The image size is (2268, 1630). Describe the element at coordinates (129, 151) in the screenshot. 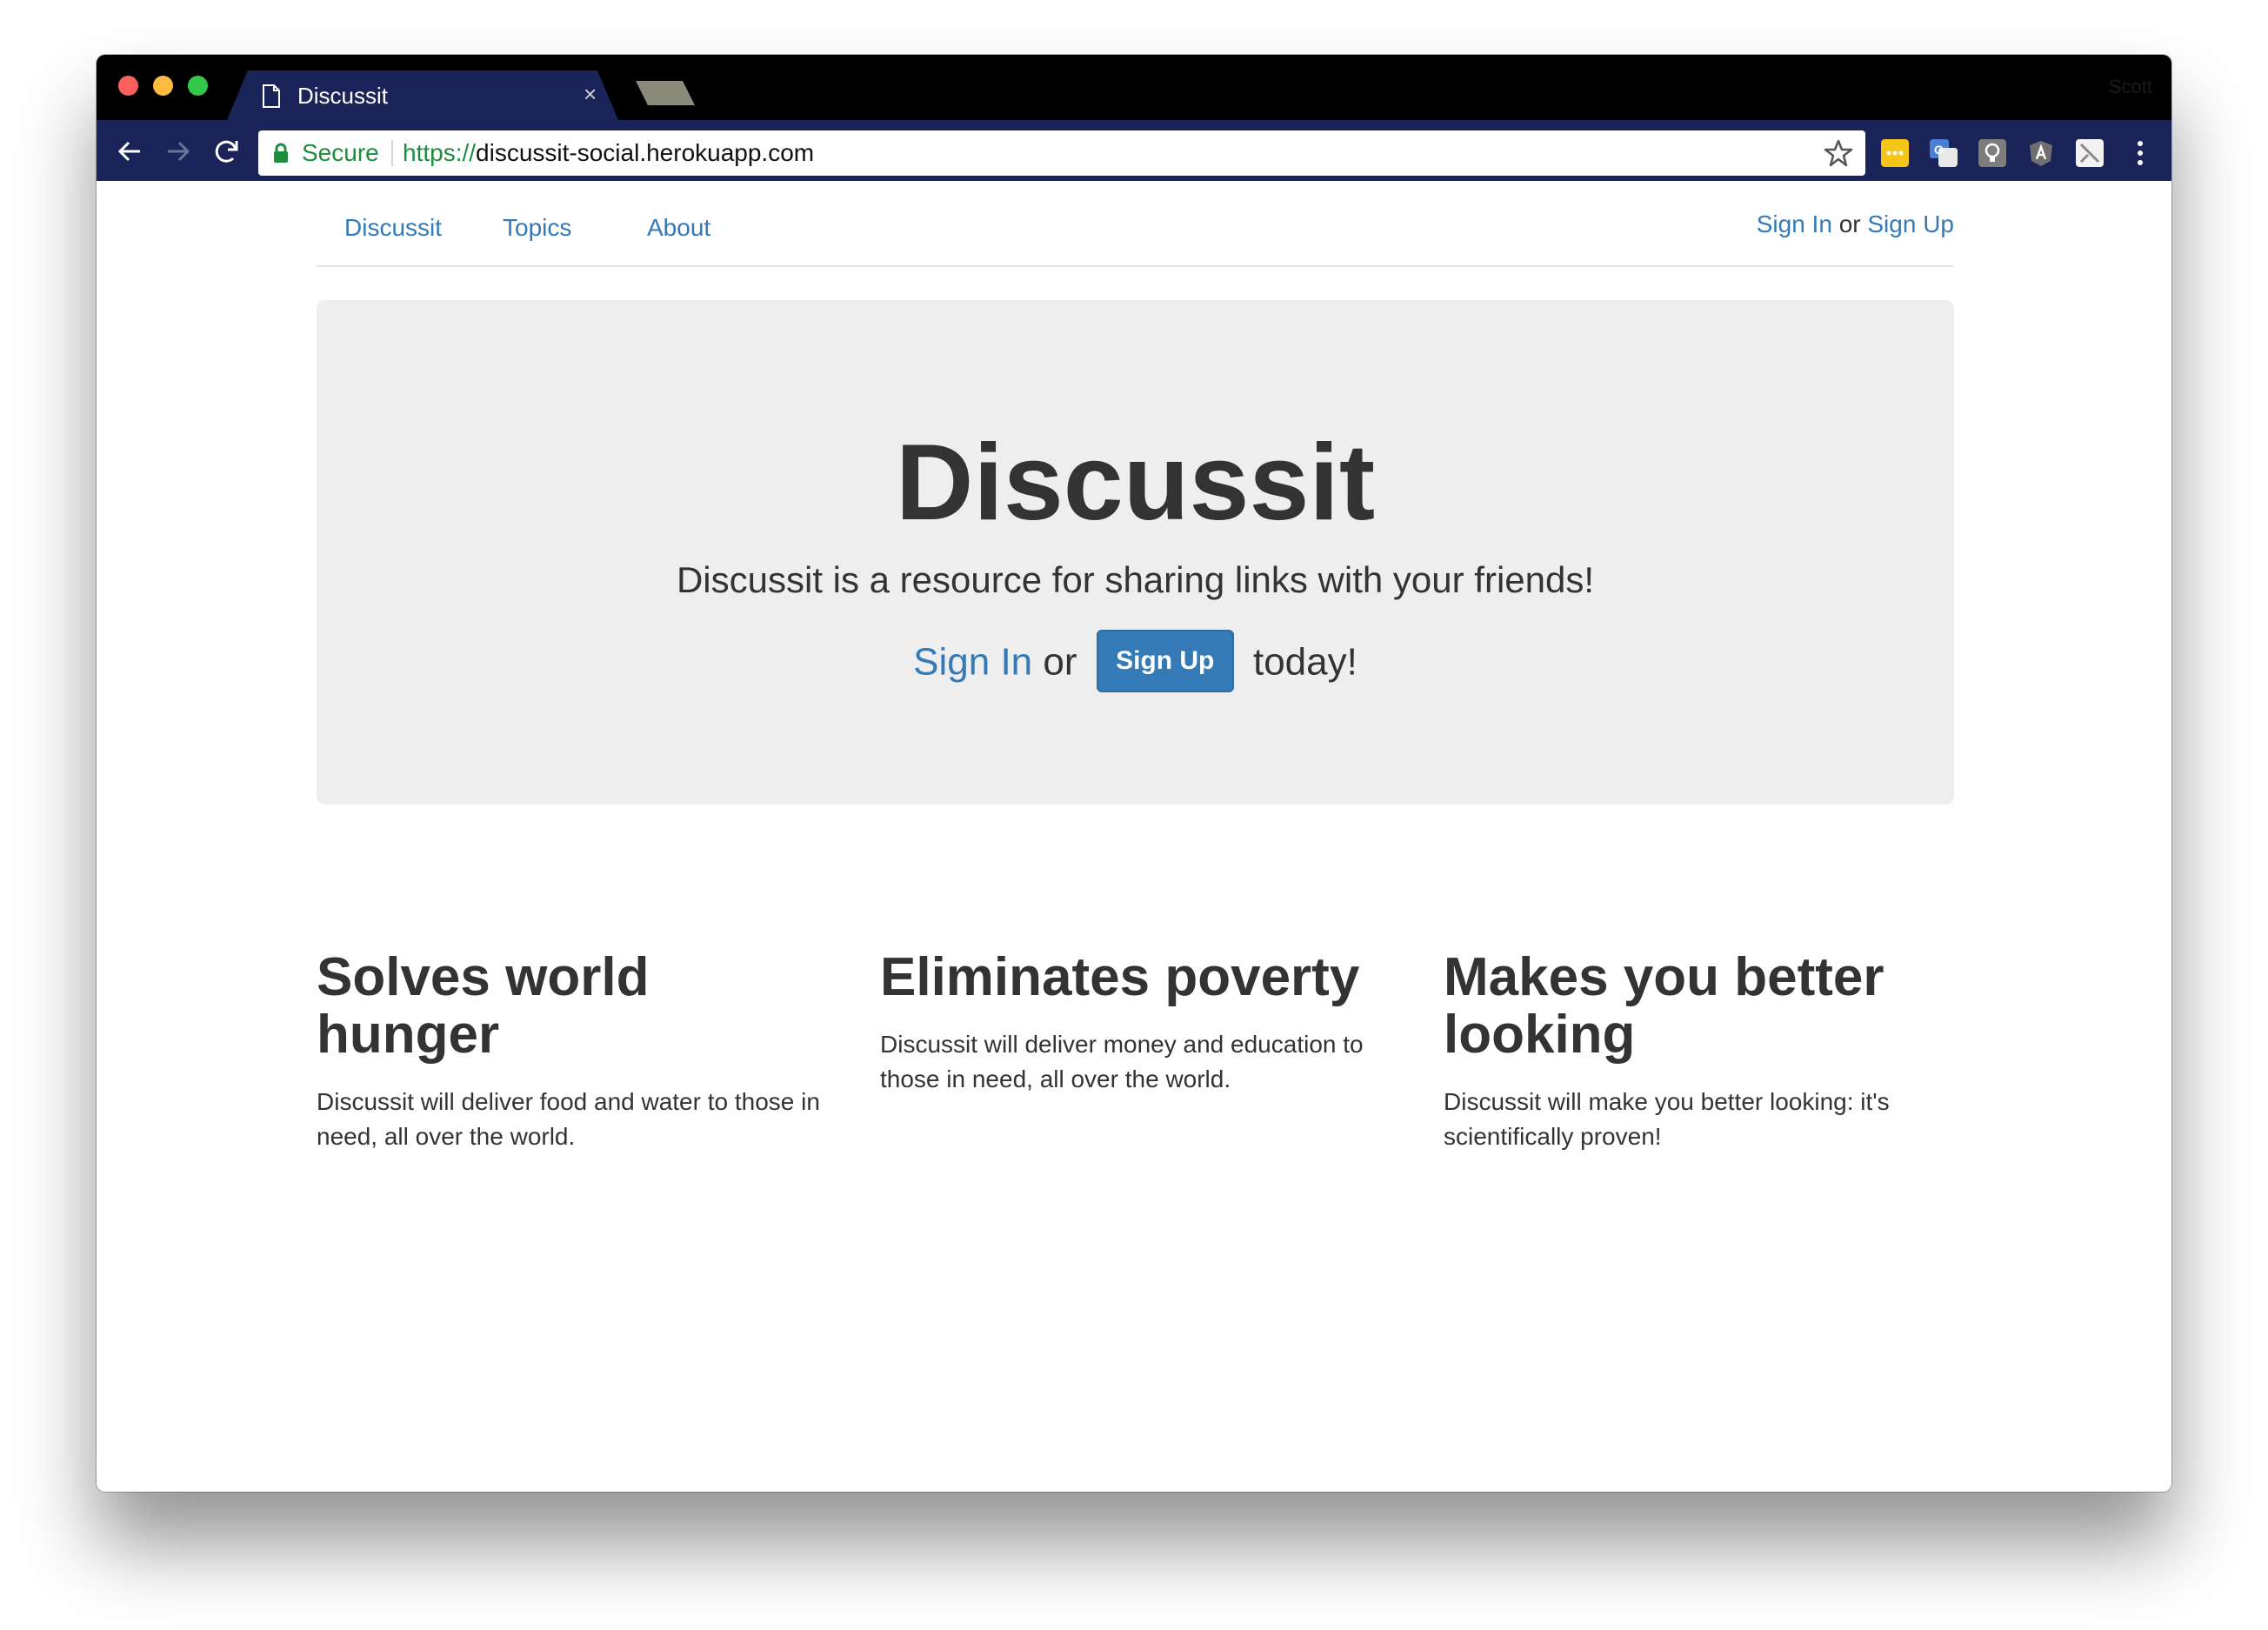

I see `back-arrow-icon` at that location.